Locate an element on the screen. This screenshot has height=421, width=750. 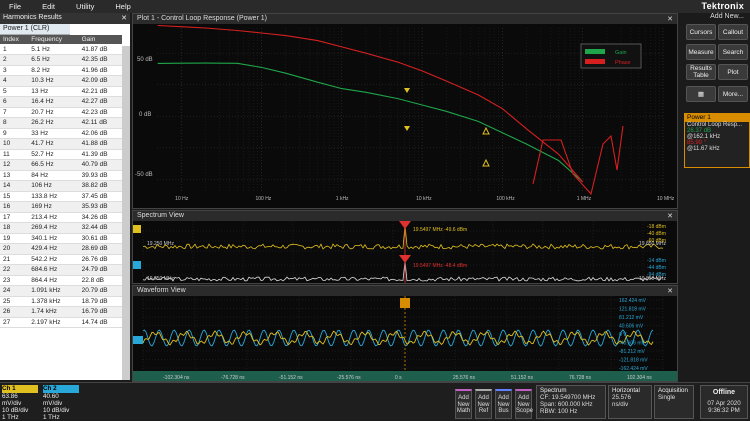
table-row: 23 864.4 Hz 22.8 dB is located at coordinates (61, 280).